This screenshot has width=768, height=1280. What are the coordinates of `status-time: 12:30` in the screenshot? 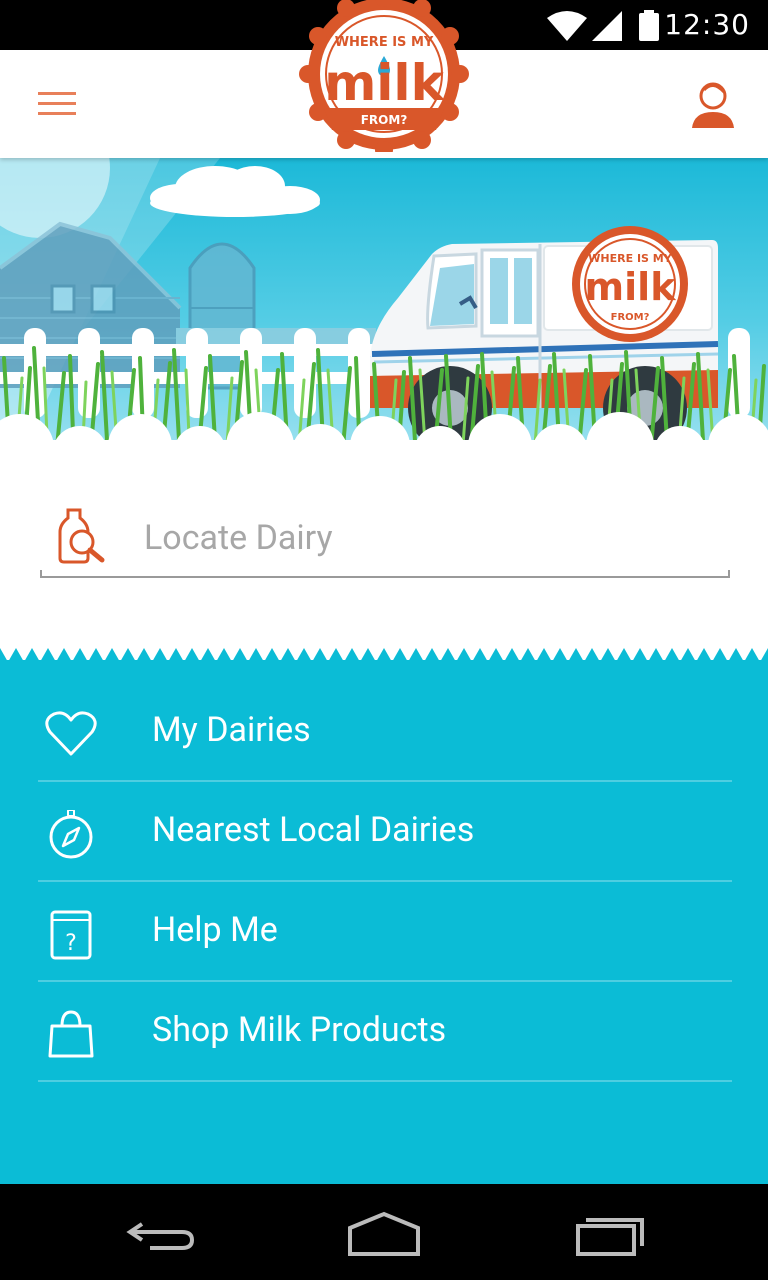 It's located at (707, 24).